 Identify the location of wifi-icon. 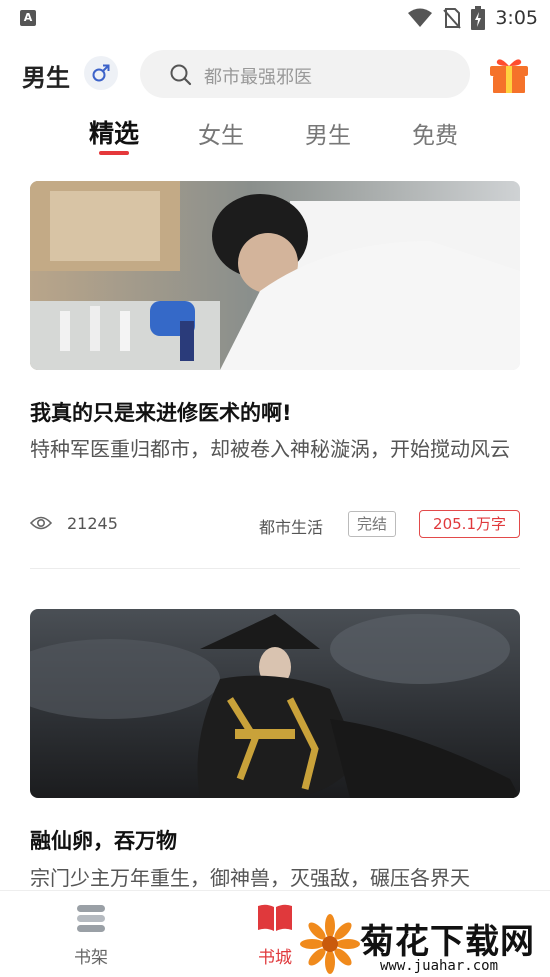
(420, 17).